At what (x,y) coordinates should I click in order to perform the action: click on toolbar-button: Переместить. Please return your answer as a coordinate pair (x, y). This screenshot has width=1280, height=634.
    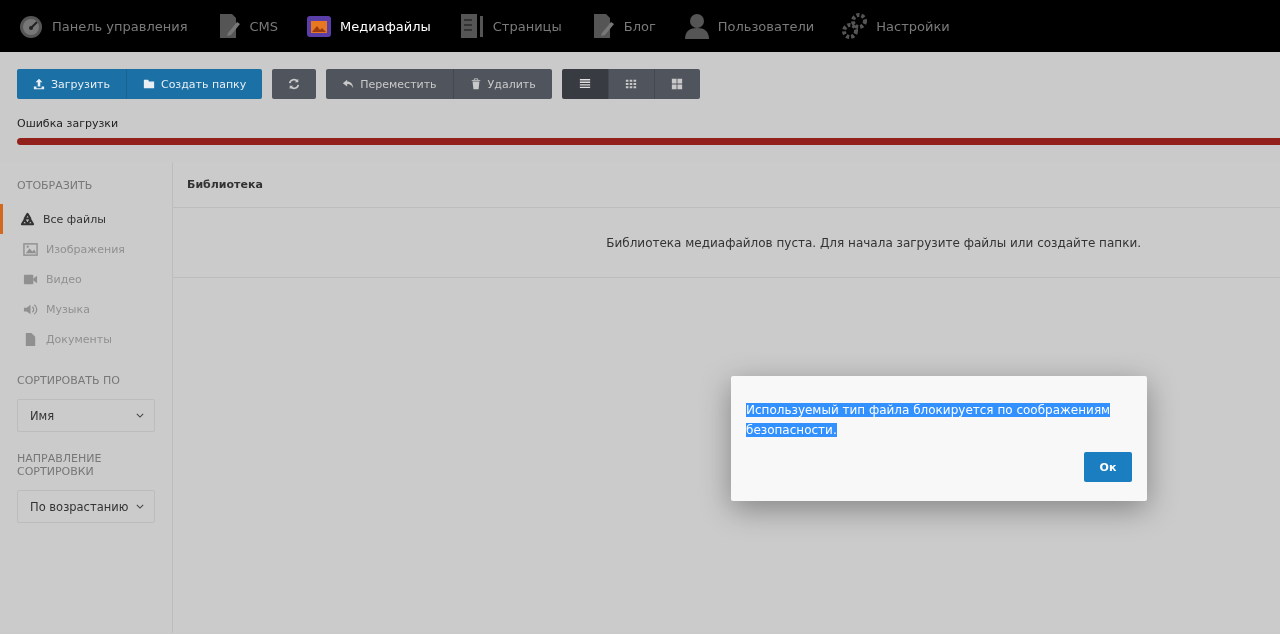
    Looking at the image, I should click on (389, 84).